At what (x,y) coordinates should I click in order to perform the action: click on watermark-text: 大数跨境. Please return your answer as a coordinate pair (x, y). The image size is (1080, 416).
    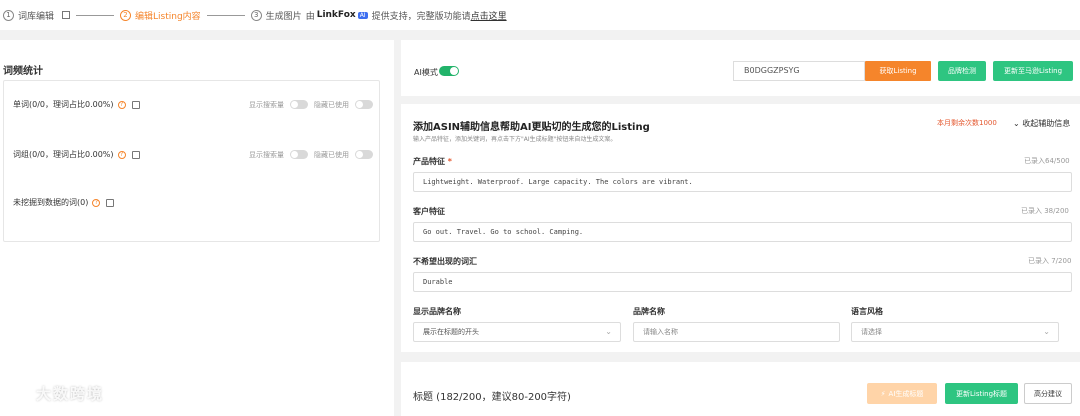
    Looking at the image, I should click on (70, 393).